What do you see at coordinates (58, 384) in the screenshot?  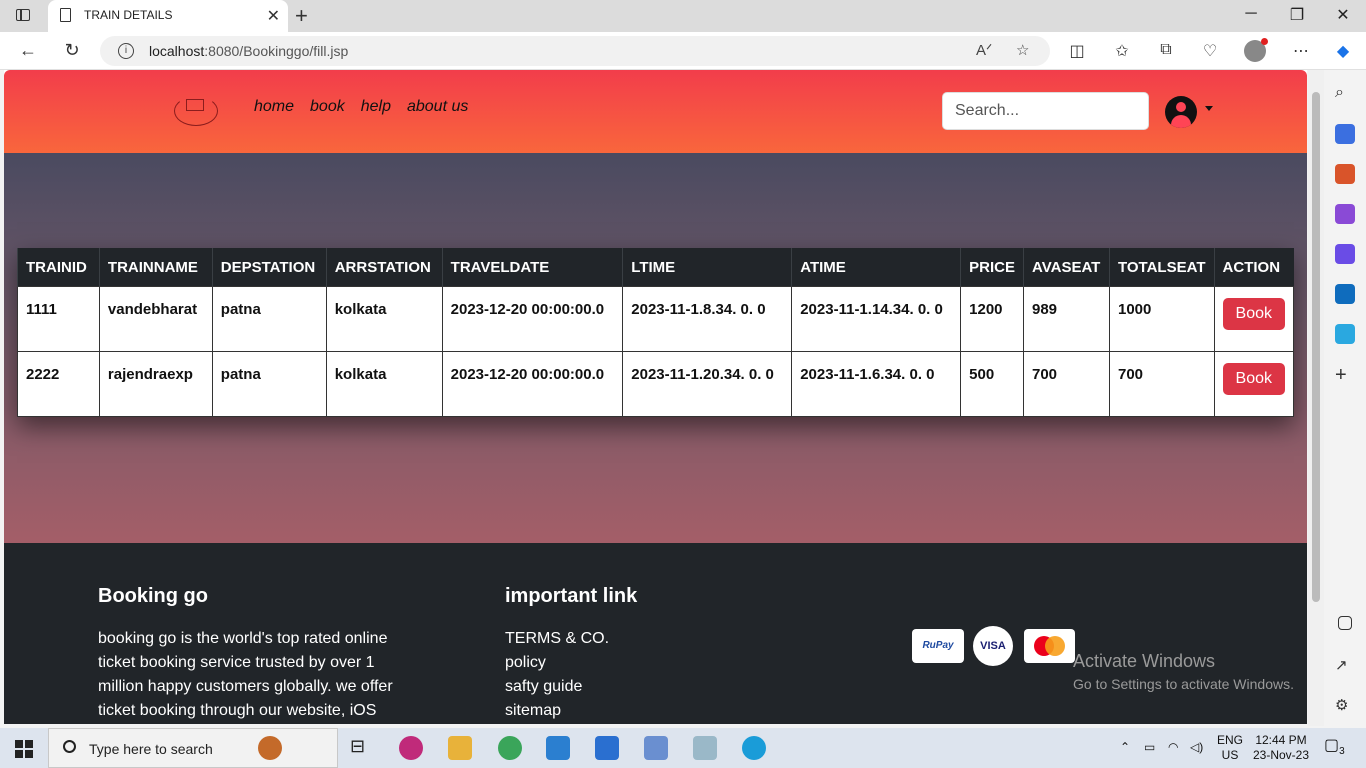 I see `cell-trainid: 2222` at bounding box center [58, 384].